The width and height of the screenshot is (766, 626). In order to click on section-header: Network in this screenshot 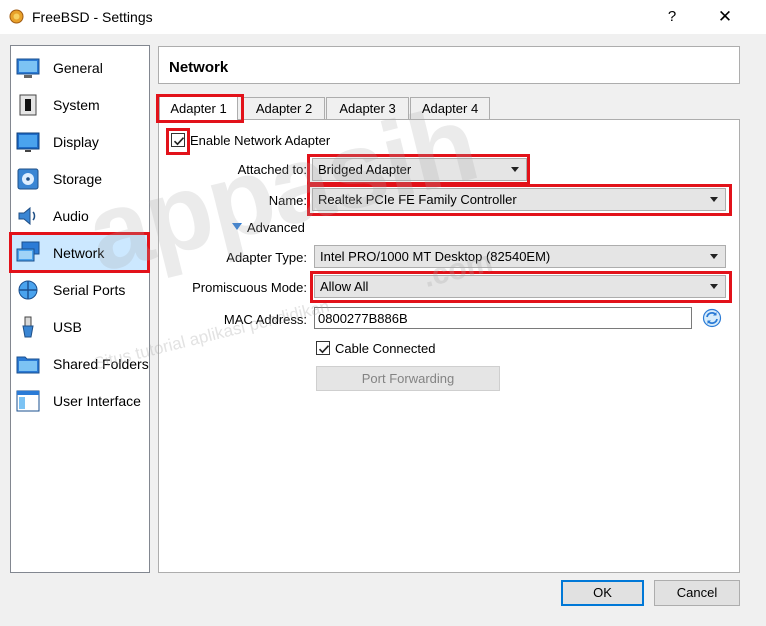, I will do `click(449, 65)`.